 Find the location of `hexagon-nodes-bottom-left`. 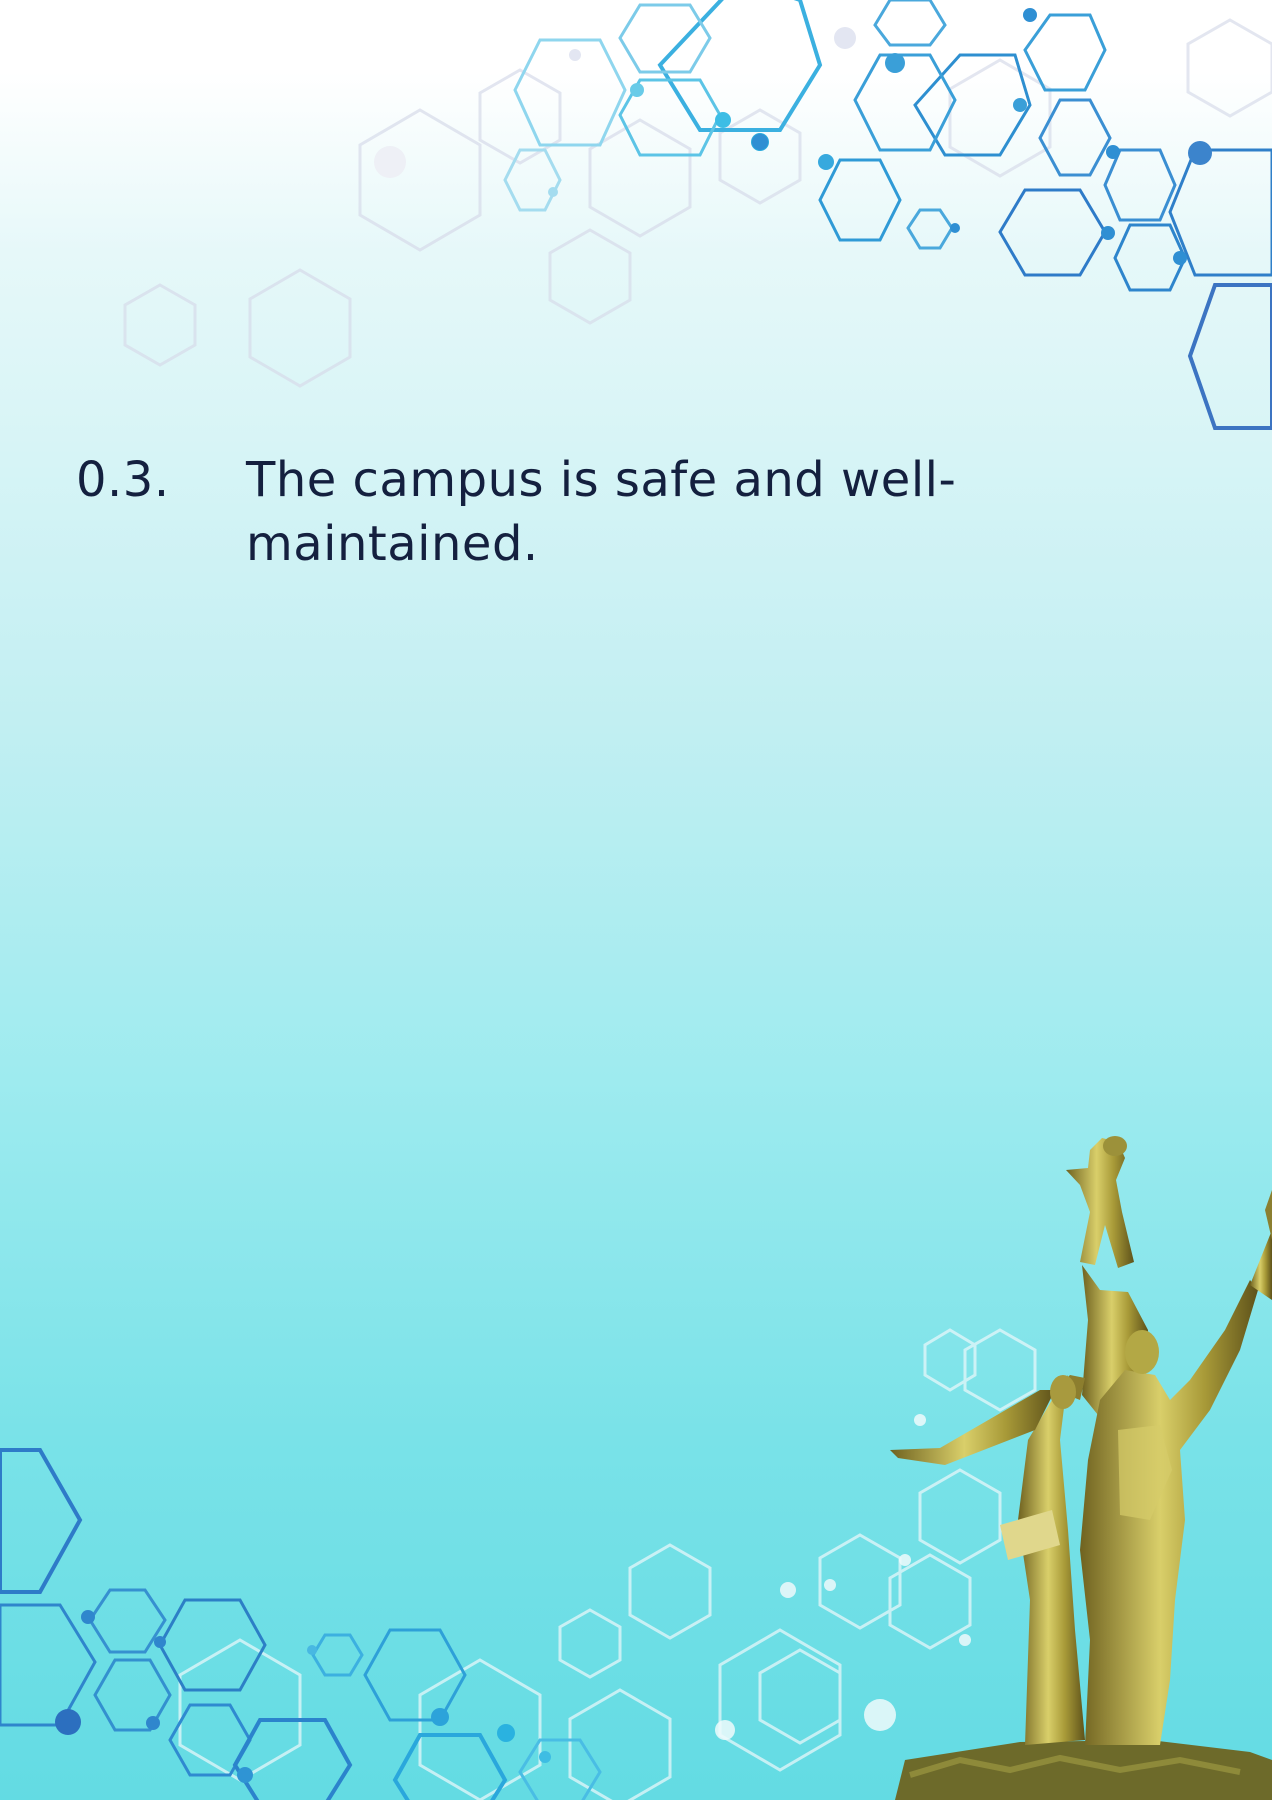

hexagon-nodes-bottom-left is located at coordinates (303, 1696).